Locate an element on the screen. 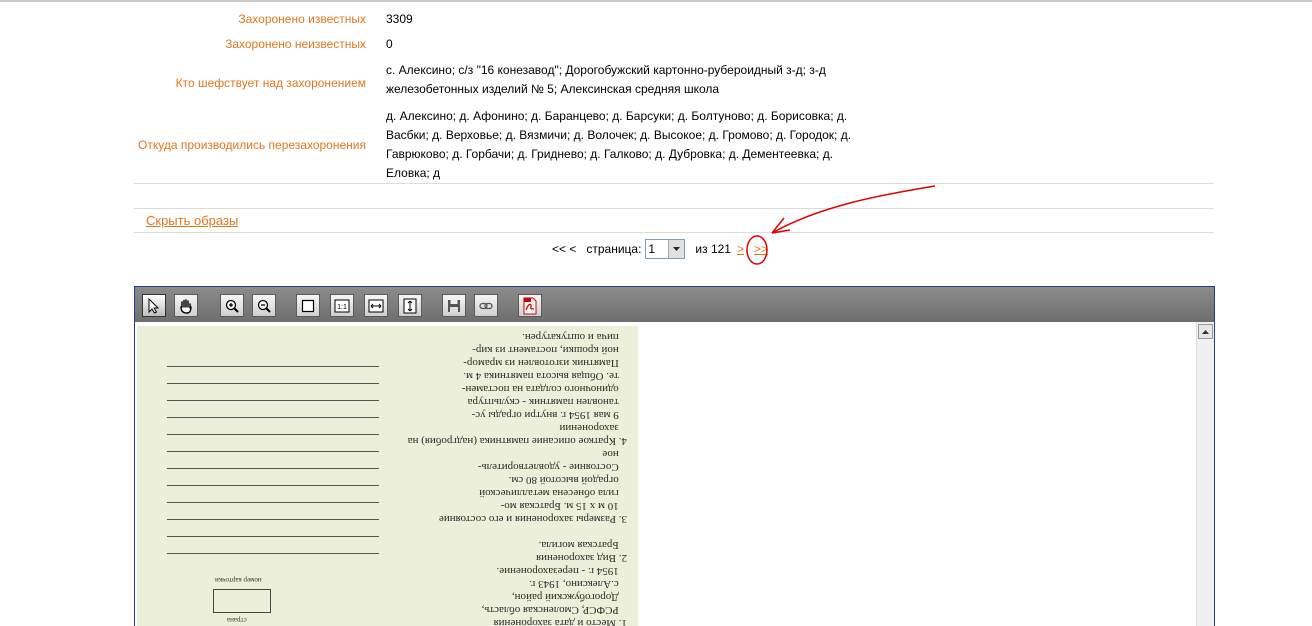 This screenshot has width=1312, height=626. pager: << < страница: 1 из 121 > >> is located at coordinates (665, 249).